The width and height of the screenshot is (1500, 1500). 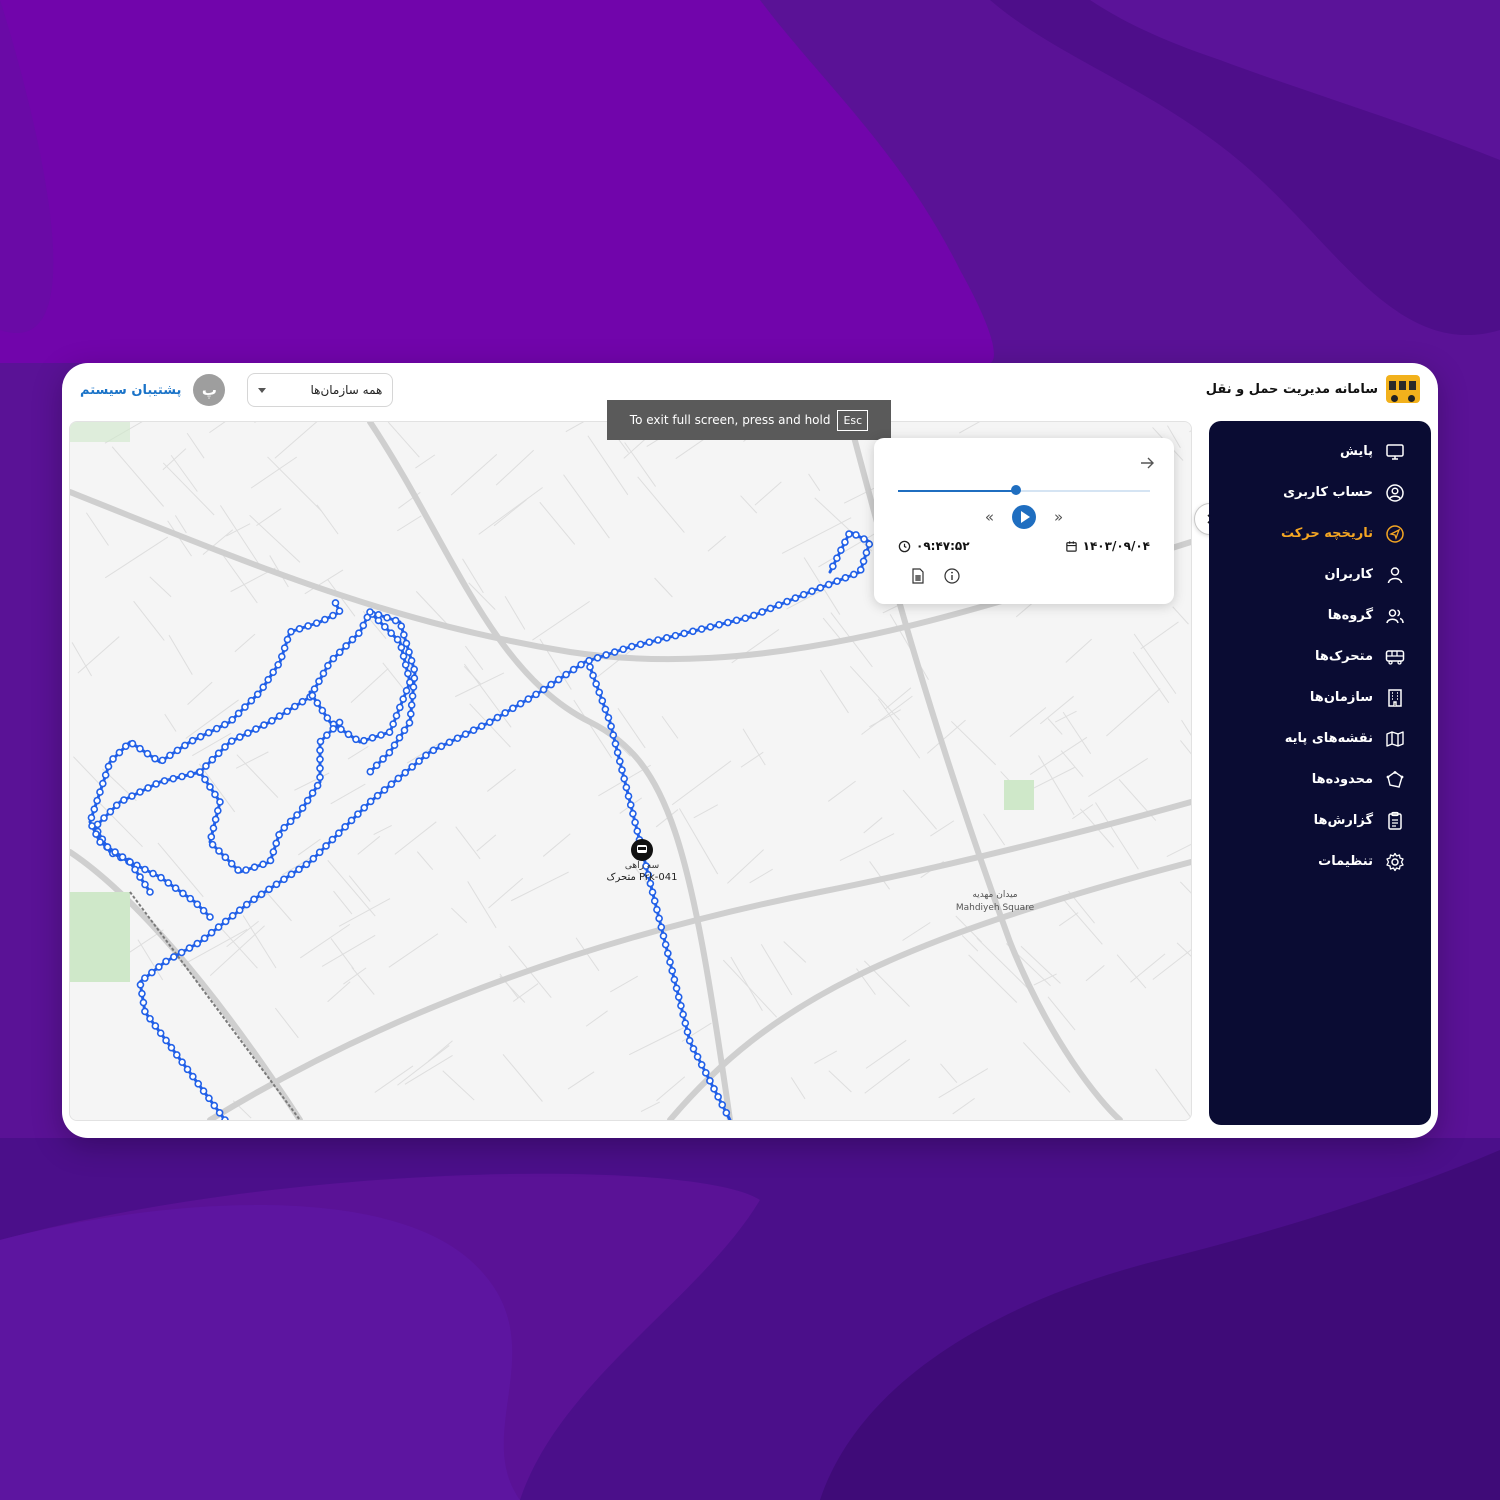 What do you see at coordinates (989, 517) in the screenshot?
I see `rewind-icon: «` at bounding box center [989, 517].